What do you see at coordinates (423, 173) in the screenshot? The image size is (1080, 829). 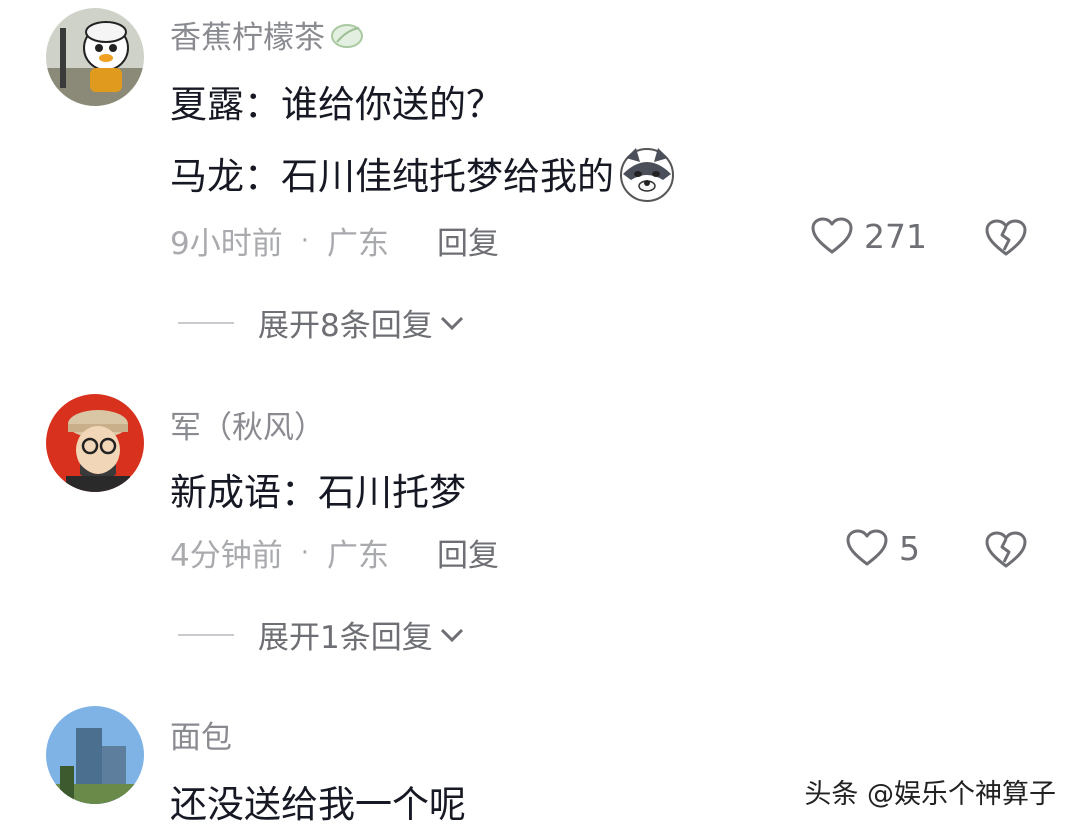 I see `comment-text-line-2: 马龙：石川佳纯托梦给我的` at bounding box center [423, 173].